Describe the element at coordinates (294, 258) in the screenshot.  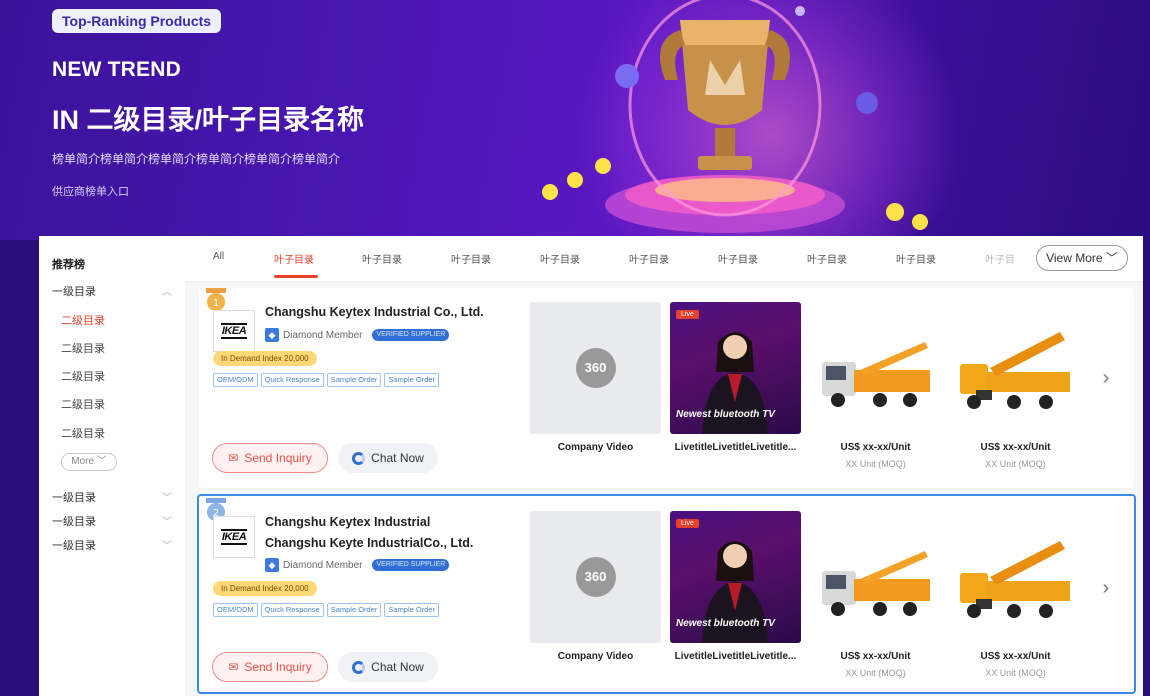
I see `tab-leaf-active: 叶子目录` at that location.